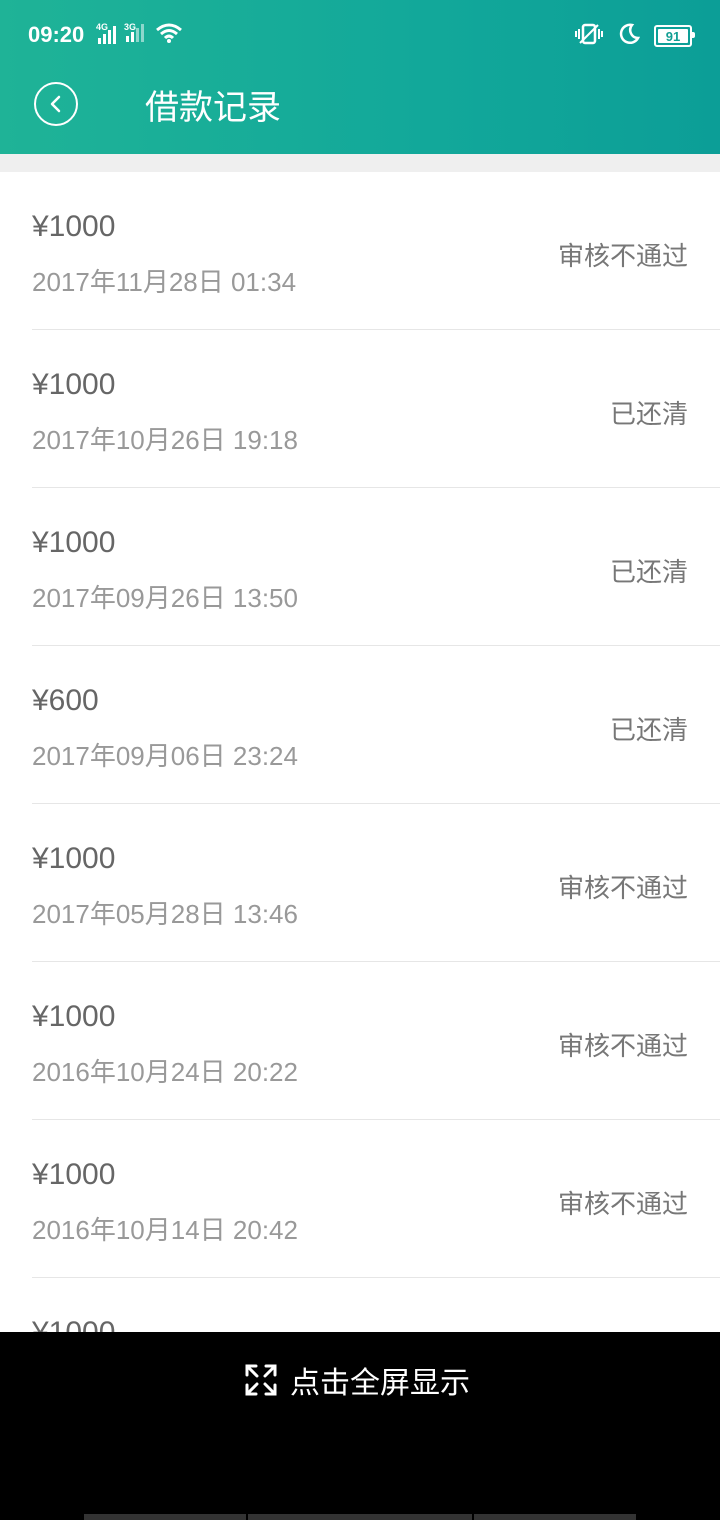 The width and height of the screenshot is (720, 1520). I want to click on loan-date: 2016年10月14日 20:42, so click(165, 1230).